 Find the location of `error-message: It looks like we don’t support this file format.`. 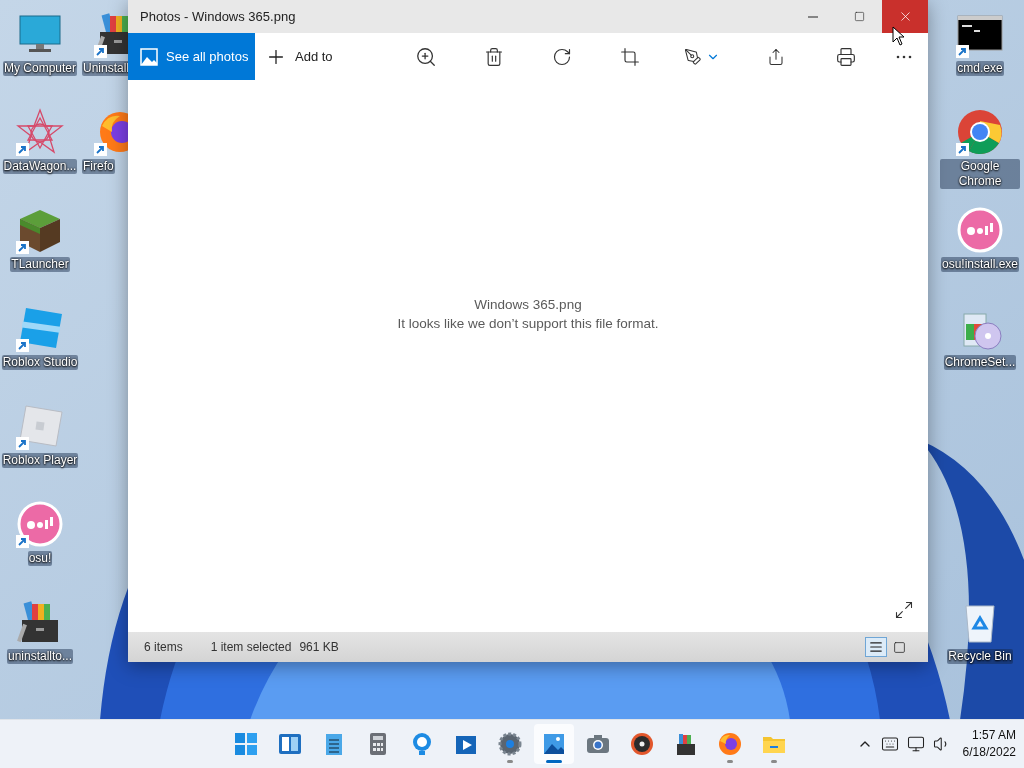

error-message: It looks like we don’t support this file format. is located at coordinates (528, 324).